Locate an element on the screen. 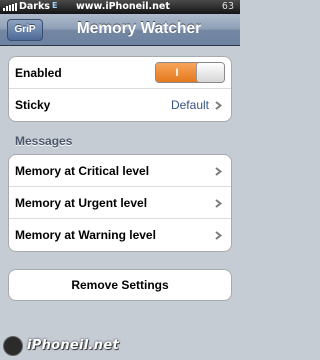 Image resolution: width=320 pixels, height=360 pixels. message-row-warning: Memory at Warning level is located at coordinates (120, 235).